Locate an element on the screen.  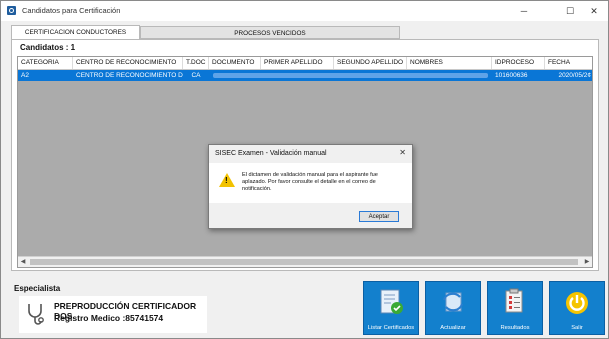
scrollbar-thumb is located at coordinates (304, 262).